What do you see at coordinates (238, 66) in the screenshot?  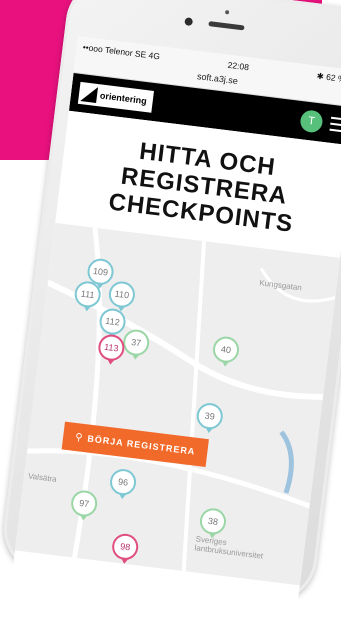 I see `clock: 22:08` at bounding box center [238, 66].